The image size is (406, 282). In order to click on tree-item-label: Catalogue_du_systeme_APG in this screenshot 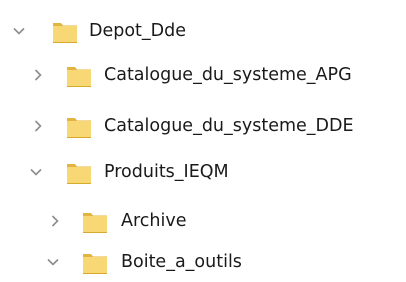, I will do `click(228, 75)`.